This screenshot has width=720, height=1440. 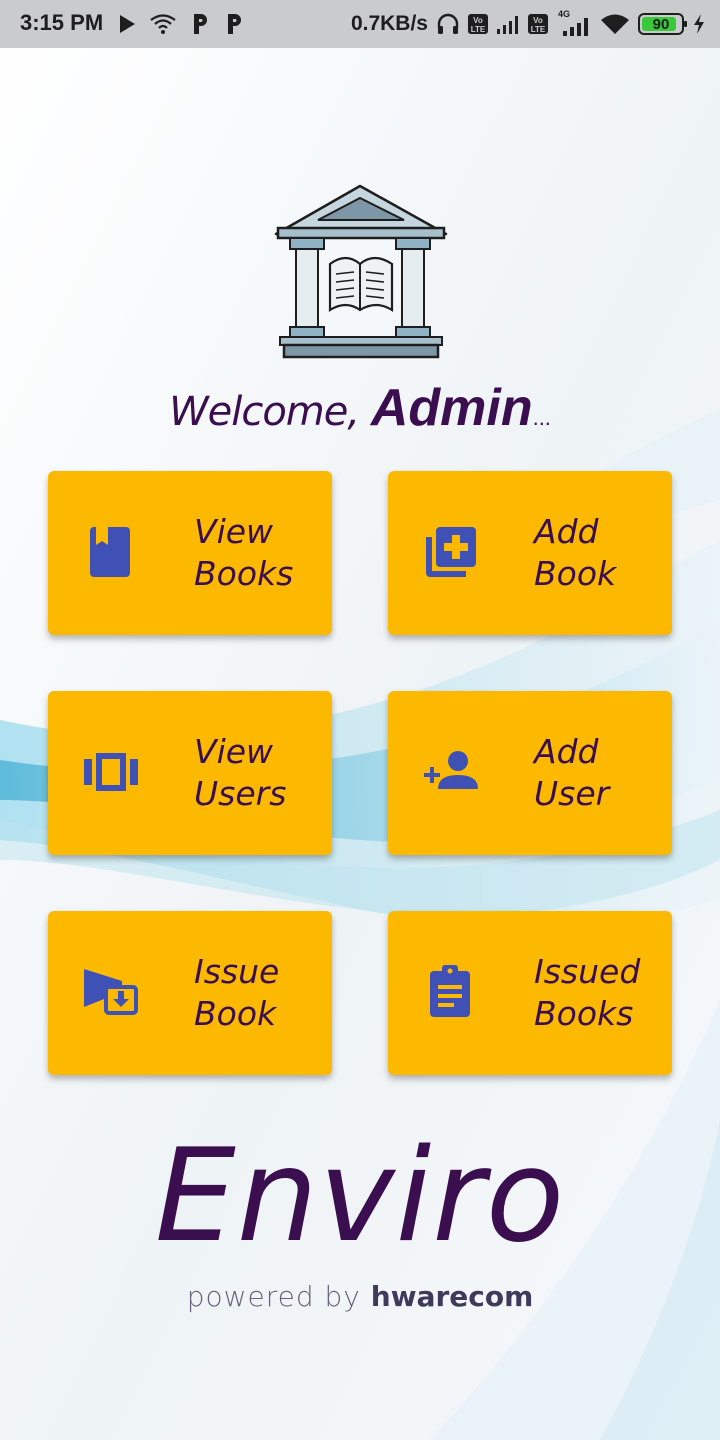 What do you see at coordinates (190, 773) in the screenshot?
I see `view-users-button: View Users` at bounding box center [190, 773].